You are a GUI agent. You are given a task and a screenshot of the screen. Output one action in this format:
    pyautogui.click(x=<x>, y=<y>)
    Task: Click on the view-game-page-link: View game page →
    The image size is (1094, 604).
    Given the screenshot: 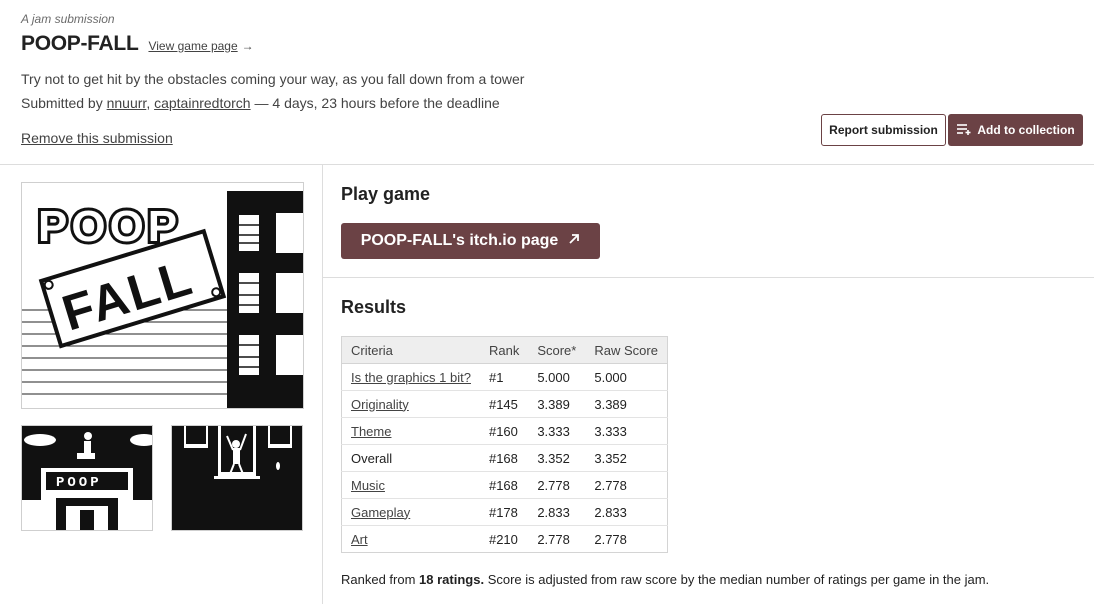 What is the action you would take?
    pyautogui.click(x=200, y=46)
    